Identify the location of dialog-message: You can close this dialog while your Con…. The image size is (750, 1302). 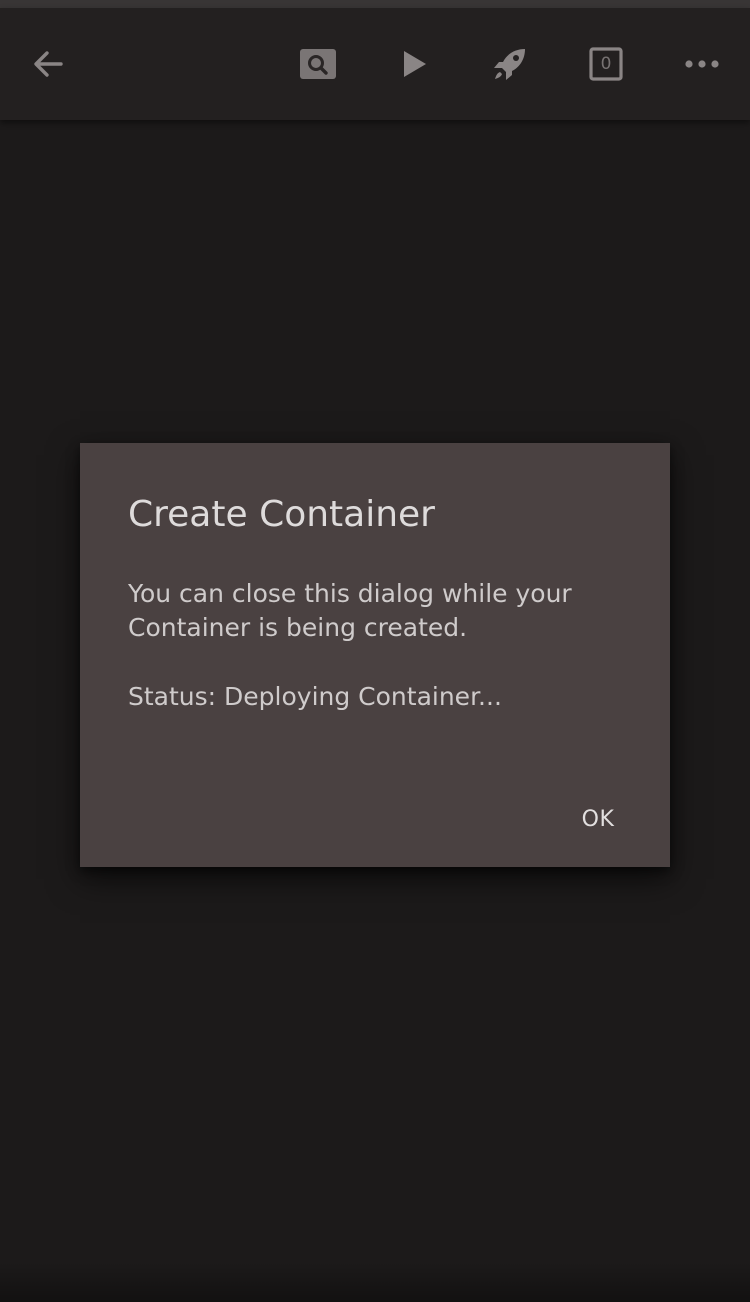
(350, 610).